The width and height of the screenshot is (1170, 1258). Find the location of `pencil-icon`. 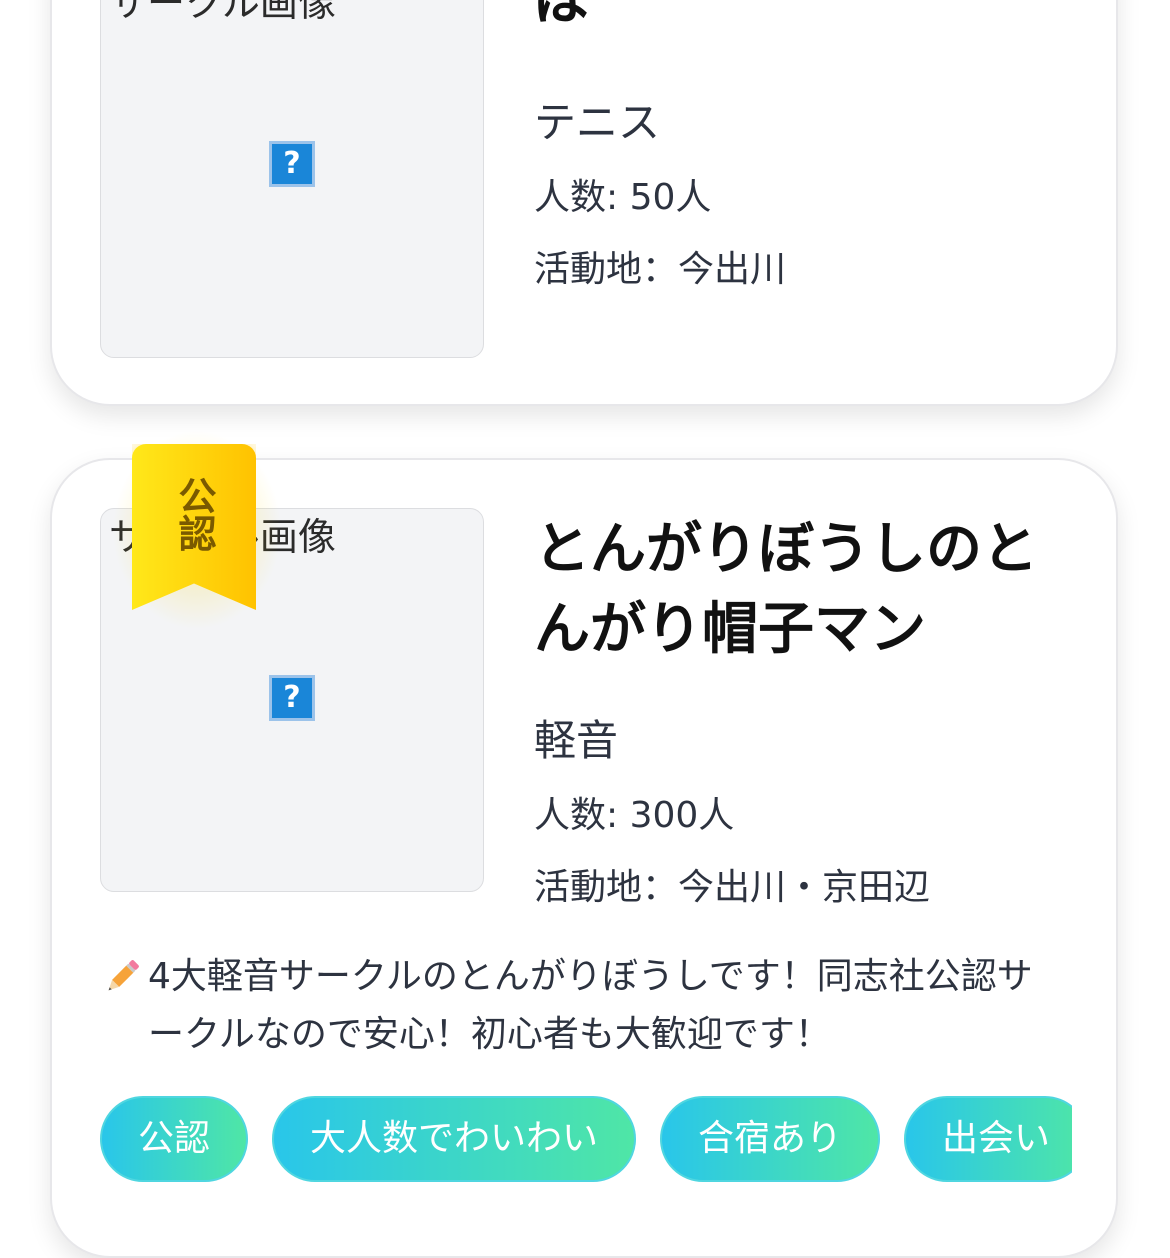

pencil-icon is located at coordinates (124, 977).